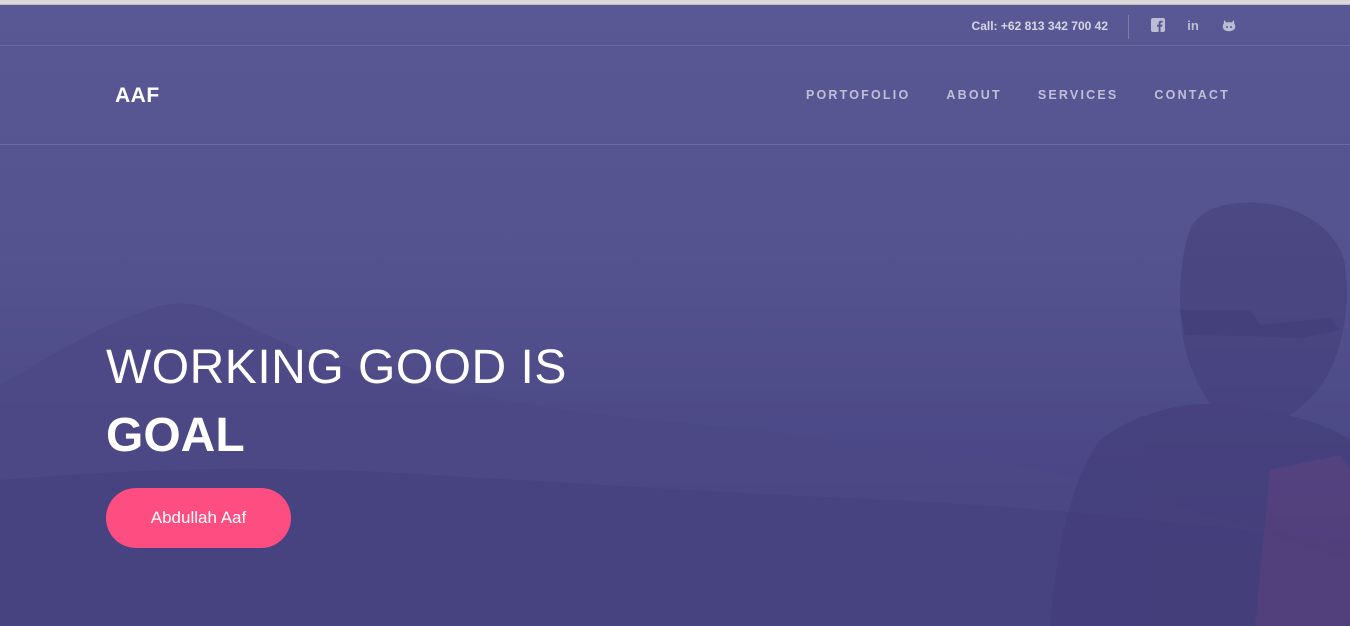 The image size is (1350, 626). What do you see at coordinates (336, 367) in the screenshot?
I see `hero-headline: WORKING GOOD IS` at bounding box center [336, 367].